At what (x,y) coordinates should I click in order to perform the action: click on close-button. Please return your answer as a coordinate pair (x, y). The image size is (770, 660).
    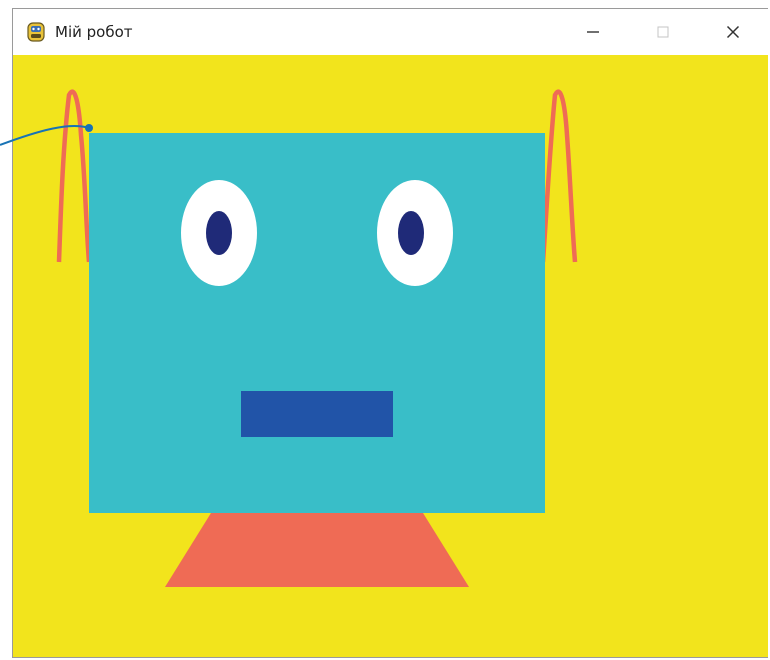
    Looking at the image, I should click on (733, 32).